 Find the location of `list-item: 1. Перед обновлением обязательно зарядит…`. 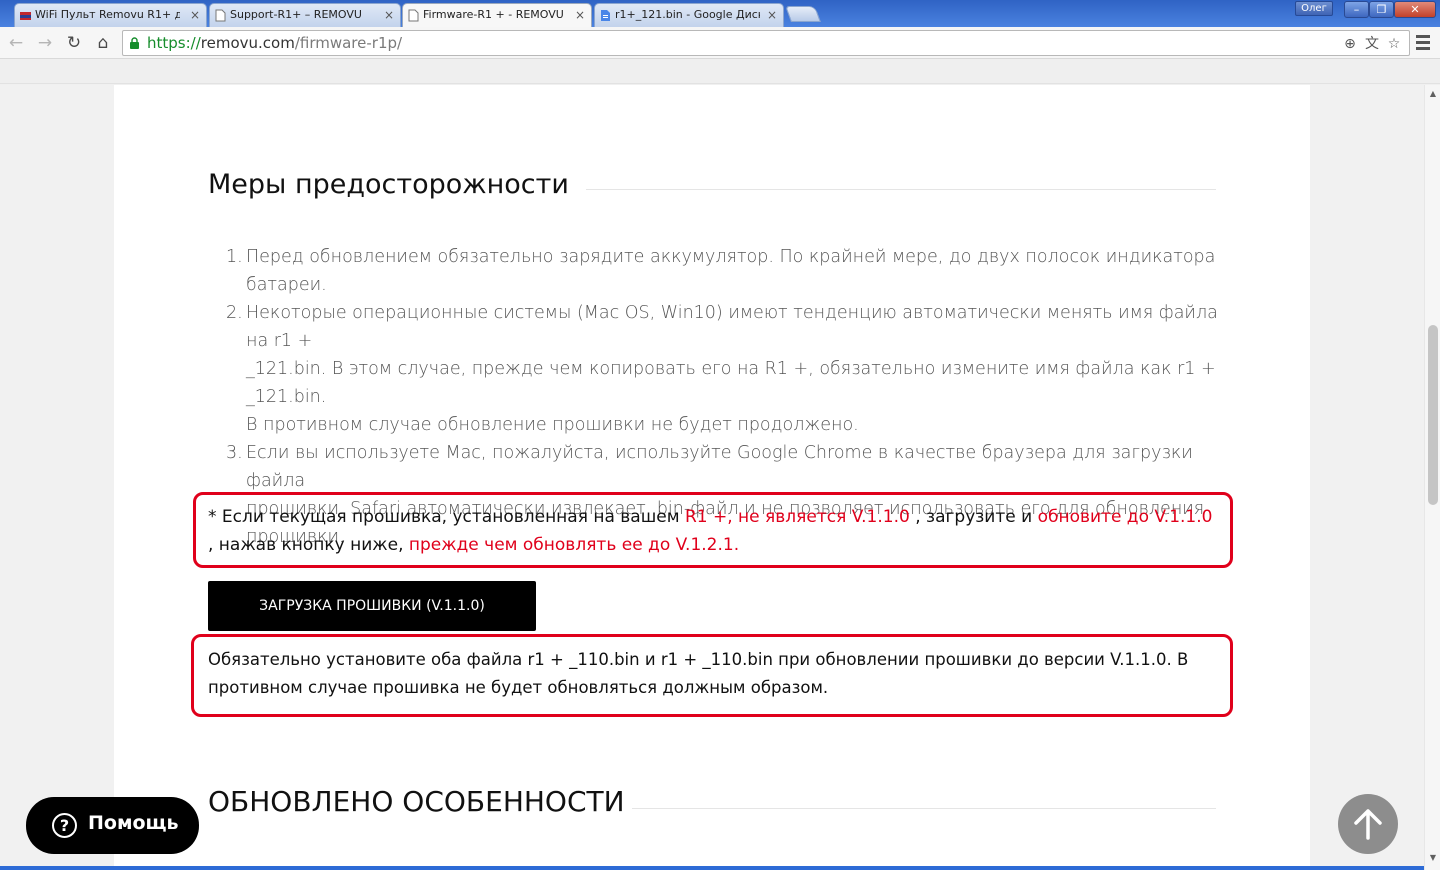

list-item: 1. Перед обновлением обязательно зарядит… is located at coordinates (721, 271).